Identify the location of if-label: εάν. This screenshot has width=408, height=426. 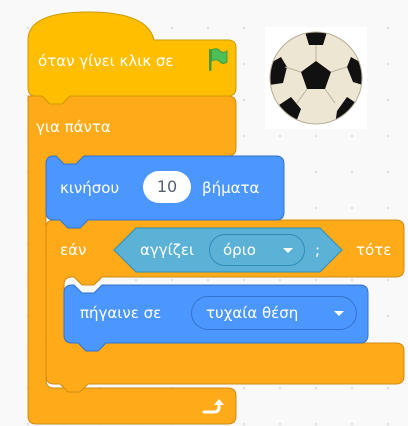
(73, 250).